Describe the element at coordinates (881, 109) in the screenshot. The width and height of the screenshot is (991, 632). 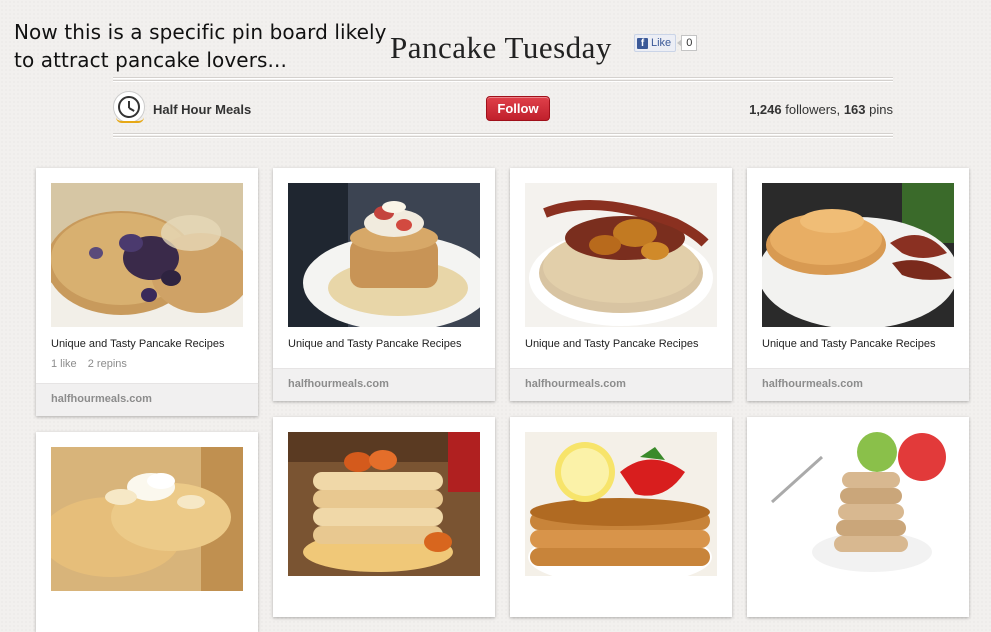
I see `pins-label: pins` at that location.